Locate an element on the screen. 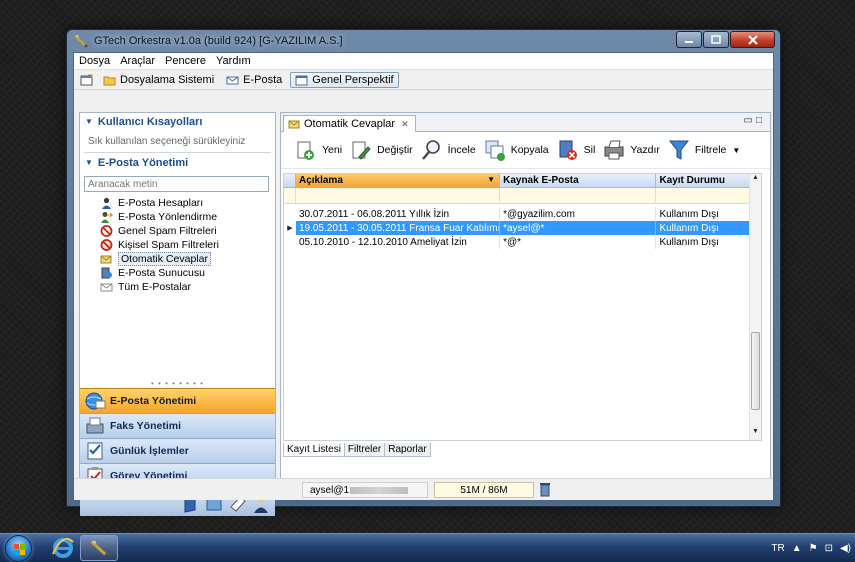  tree-item-general-spam: Genel Spam Filtreleri is located at coordinates (187, 231).